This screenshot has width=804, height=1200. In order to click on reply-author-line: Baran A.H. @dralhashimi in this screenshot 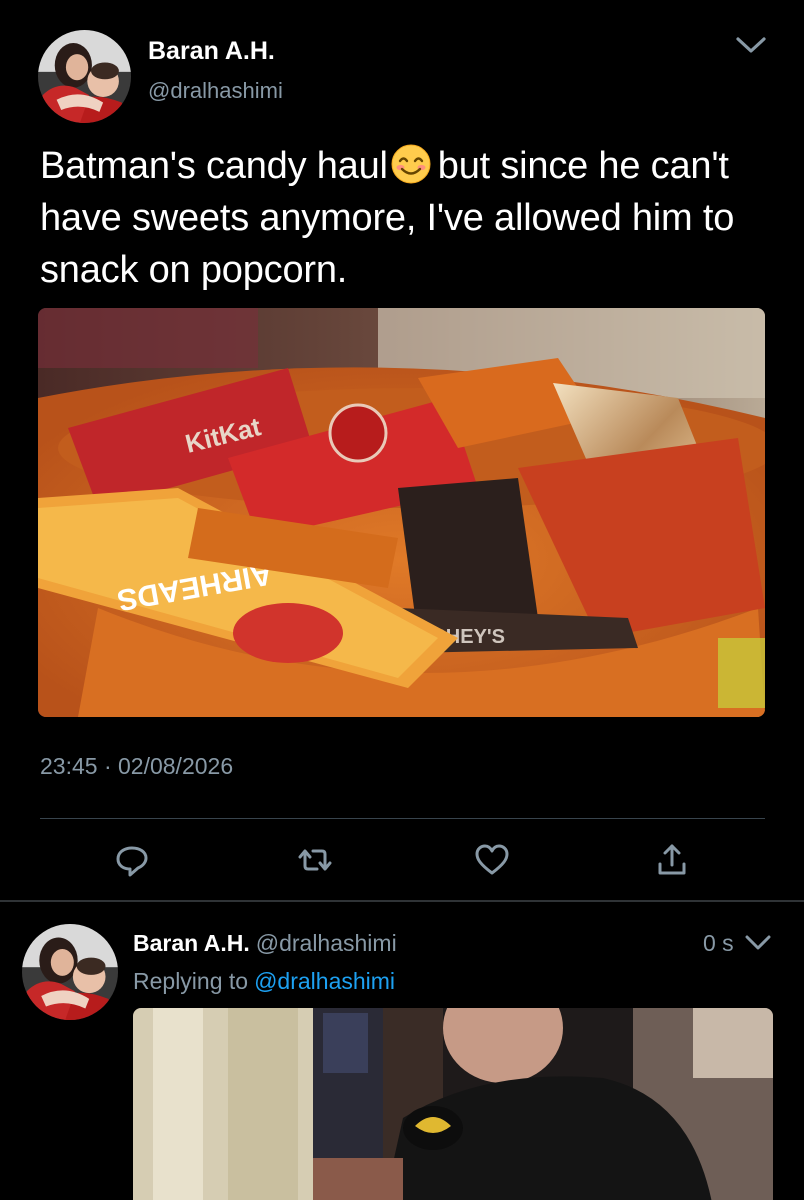, I will do `click(265, 943)`.